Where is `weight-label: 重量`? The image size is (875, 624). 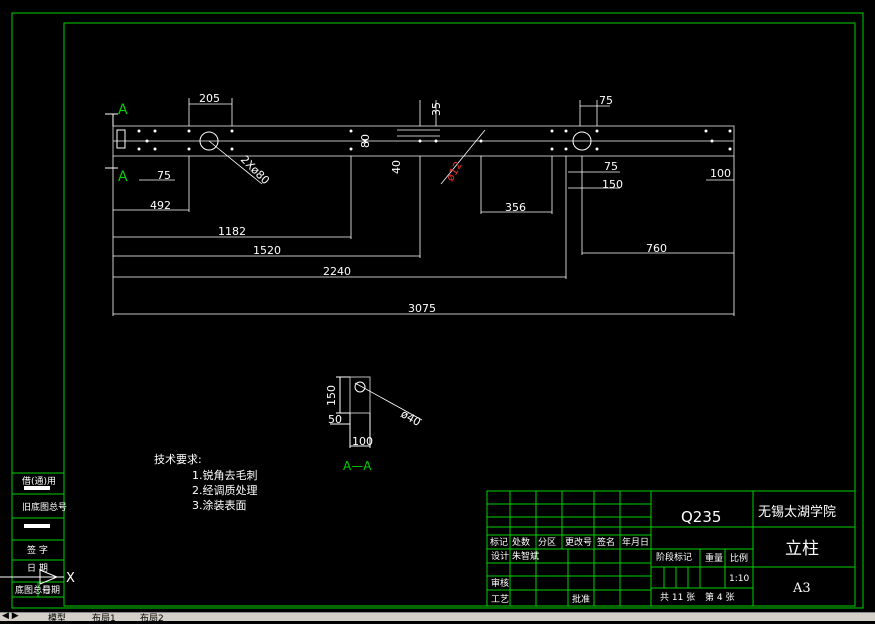
weight-label: 重量 is located at coordinates (714, 558).